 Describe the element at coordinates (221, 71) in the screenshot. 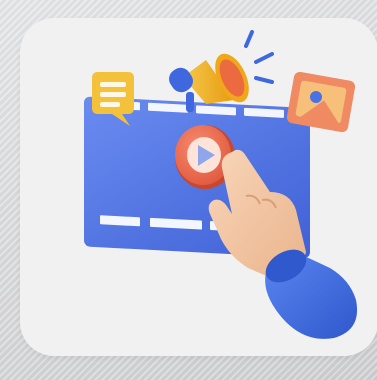

I see `megaphone-icon` at that location.